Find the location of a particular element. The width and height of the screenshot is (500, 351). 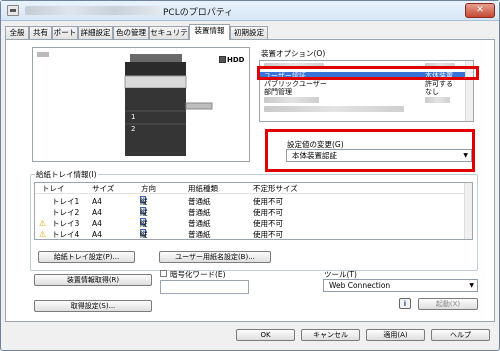

table-row: トレイ1 A4 縦 普通紙 使用不可 is located at coordinates (253, 201).